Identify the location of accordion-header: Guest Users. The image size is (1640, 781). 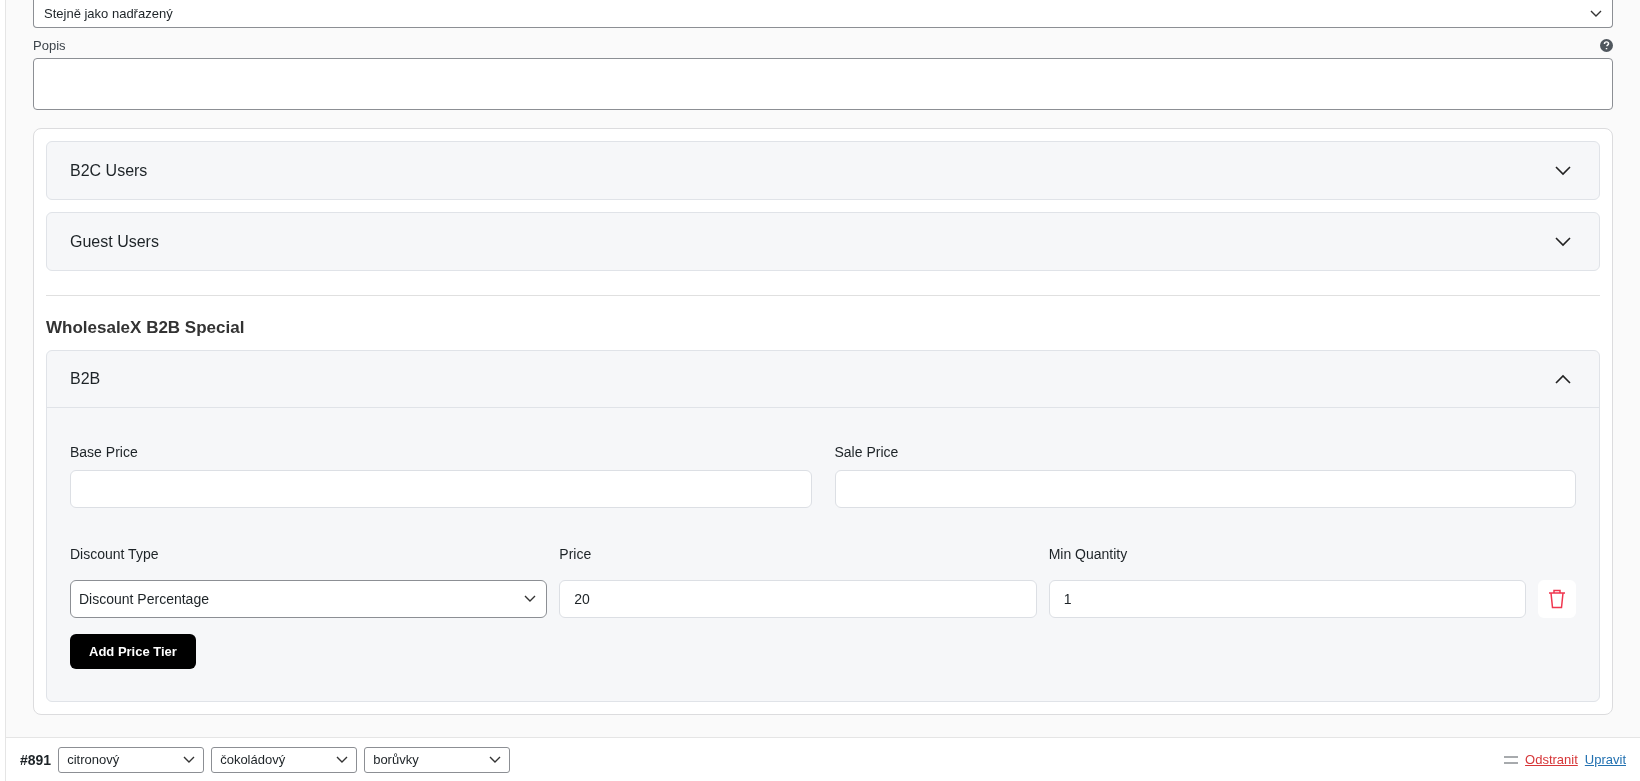
(823, 241).